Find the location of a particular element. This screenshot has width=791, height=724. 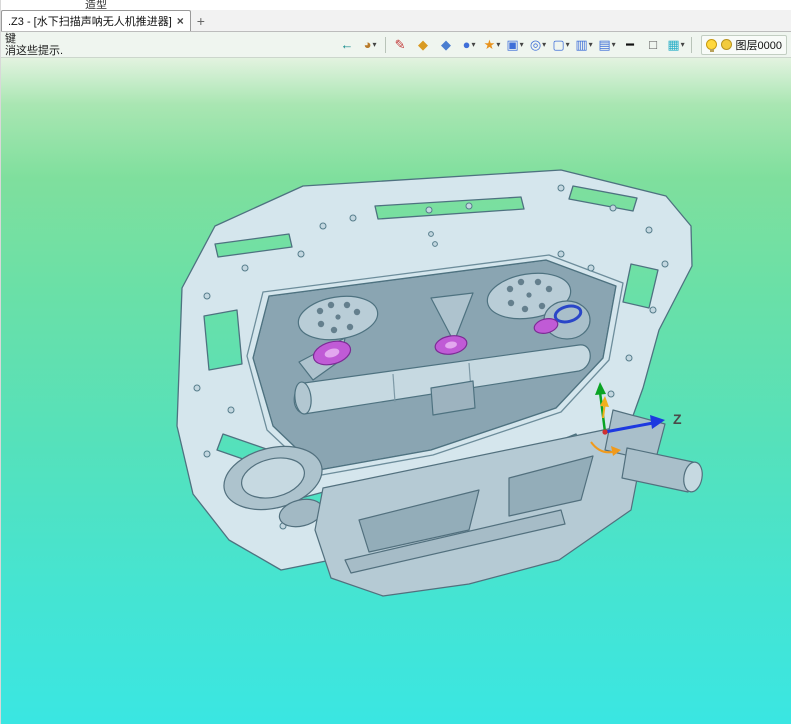

section-view-icon: ▥ is located at coordinates (581, 44).